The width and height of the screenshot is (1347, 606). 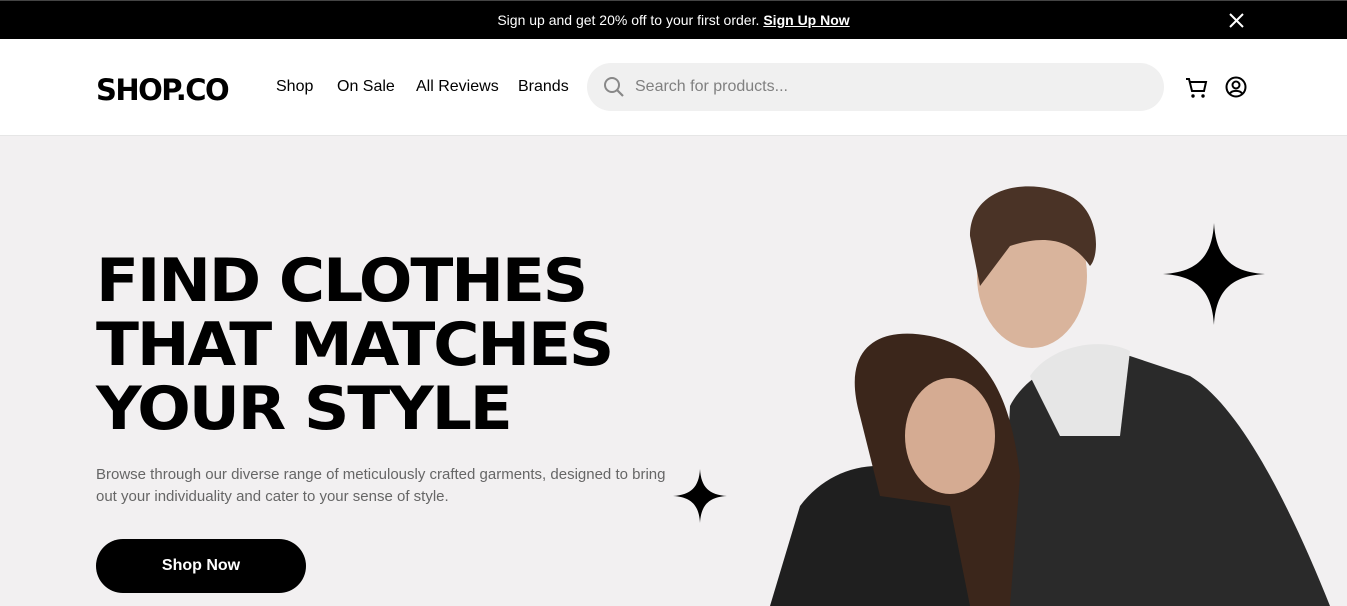 I want to click on search-bar, so click(x=875, y=87).